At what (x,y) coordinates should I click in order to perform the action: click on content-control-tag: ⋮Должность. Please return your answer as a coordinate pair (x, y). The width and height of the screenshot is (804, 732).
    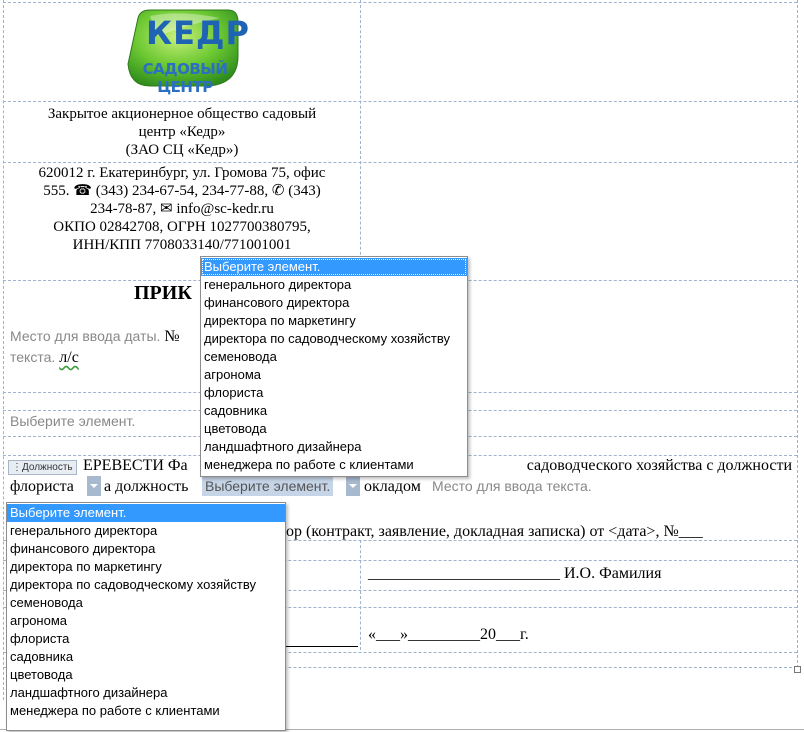
    Looking at the image, I should click on (42, 467).